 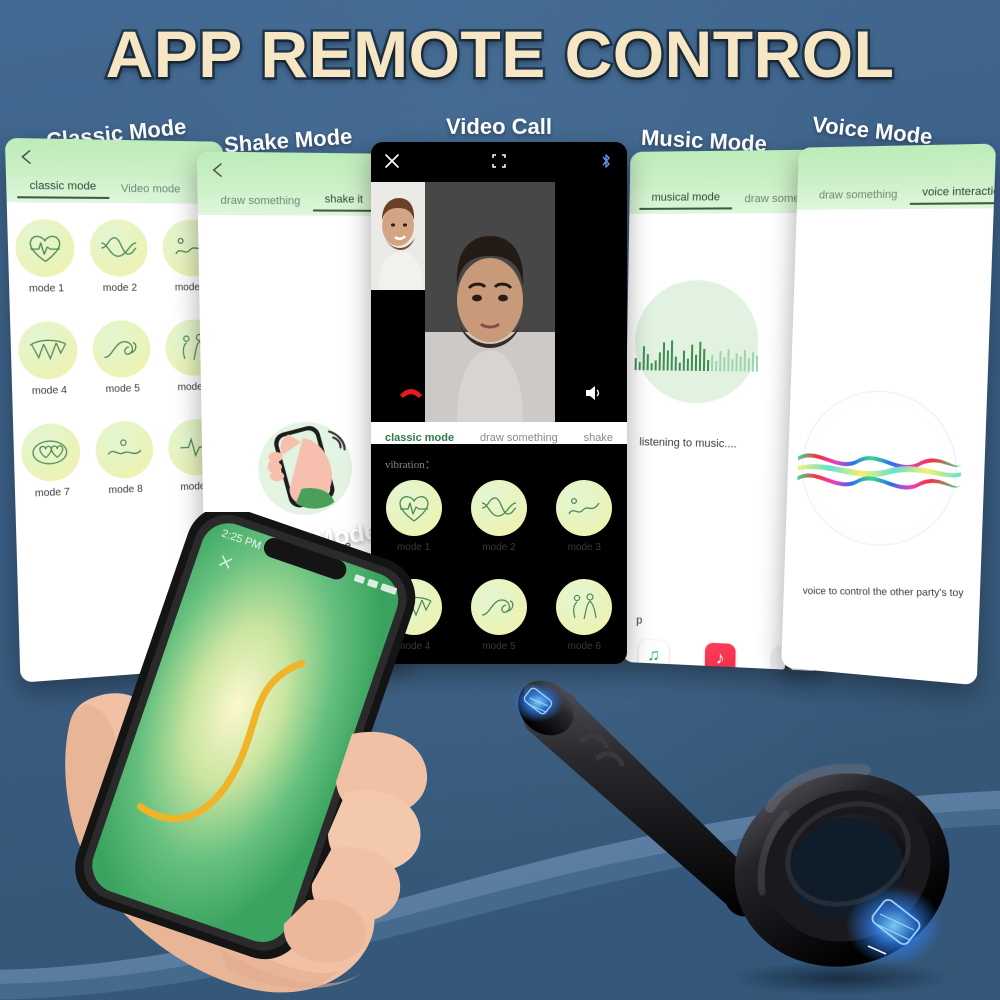 I want to click on page-title: APP REMOTE CONTROL, so click(x=499, y=54).